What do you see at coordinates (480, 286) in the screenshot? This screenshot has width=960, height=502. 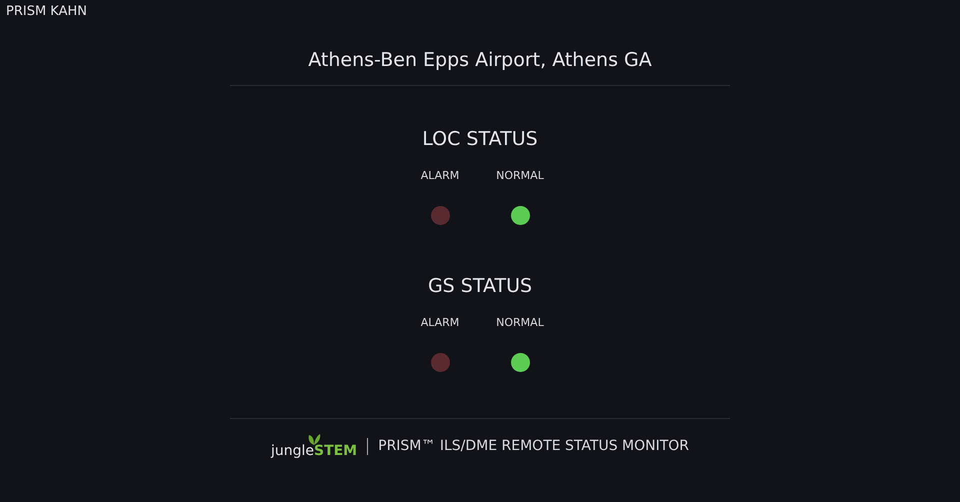 I see `section-heading: GS STATUS` at bounding box center [480, 286].